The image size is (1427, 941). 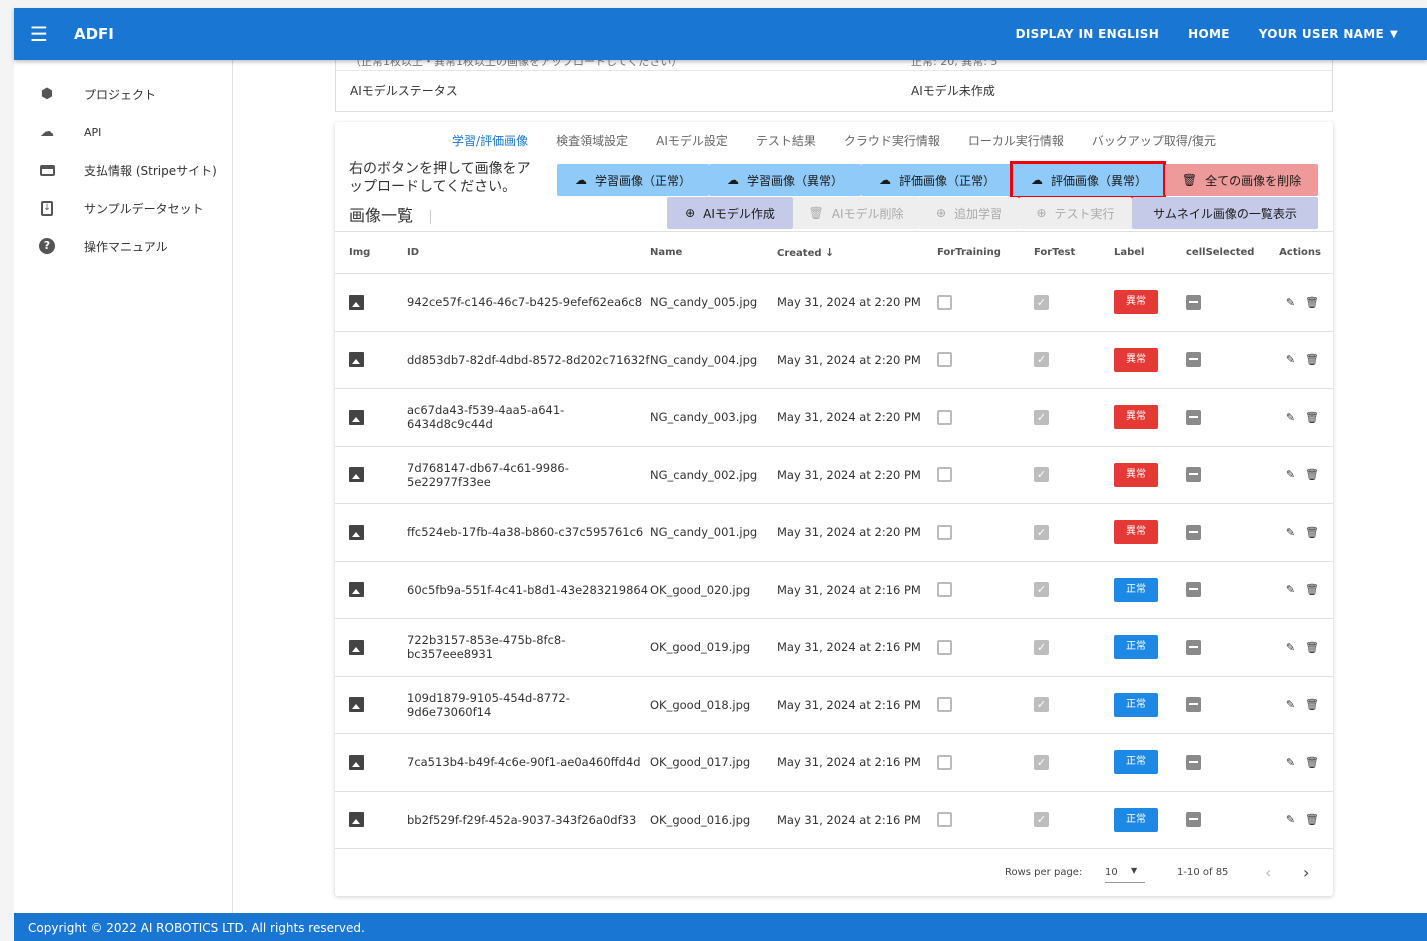 I want to click on next-page-icon: ›, so click(x=1306, y=872).